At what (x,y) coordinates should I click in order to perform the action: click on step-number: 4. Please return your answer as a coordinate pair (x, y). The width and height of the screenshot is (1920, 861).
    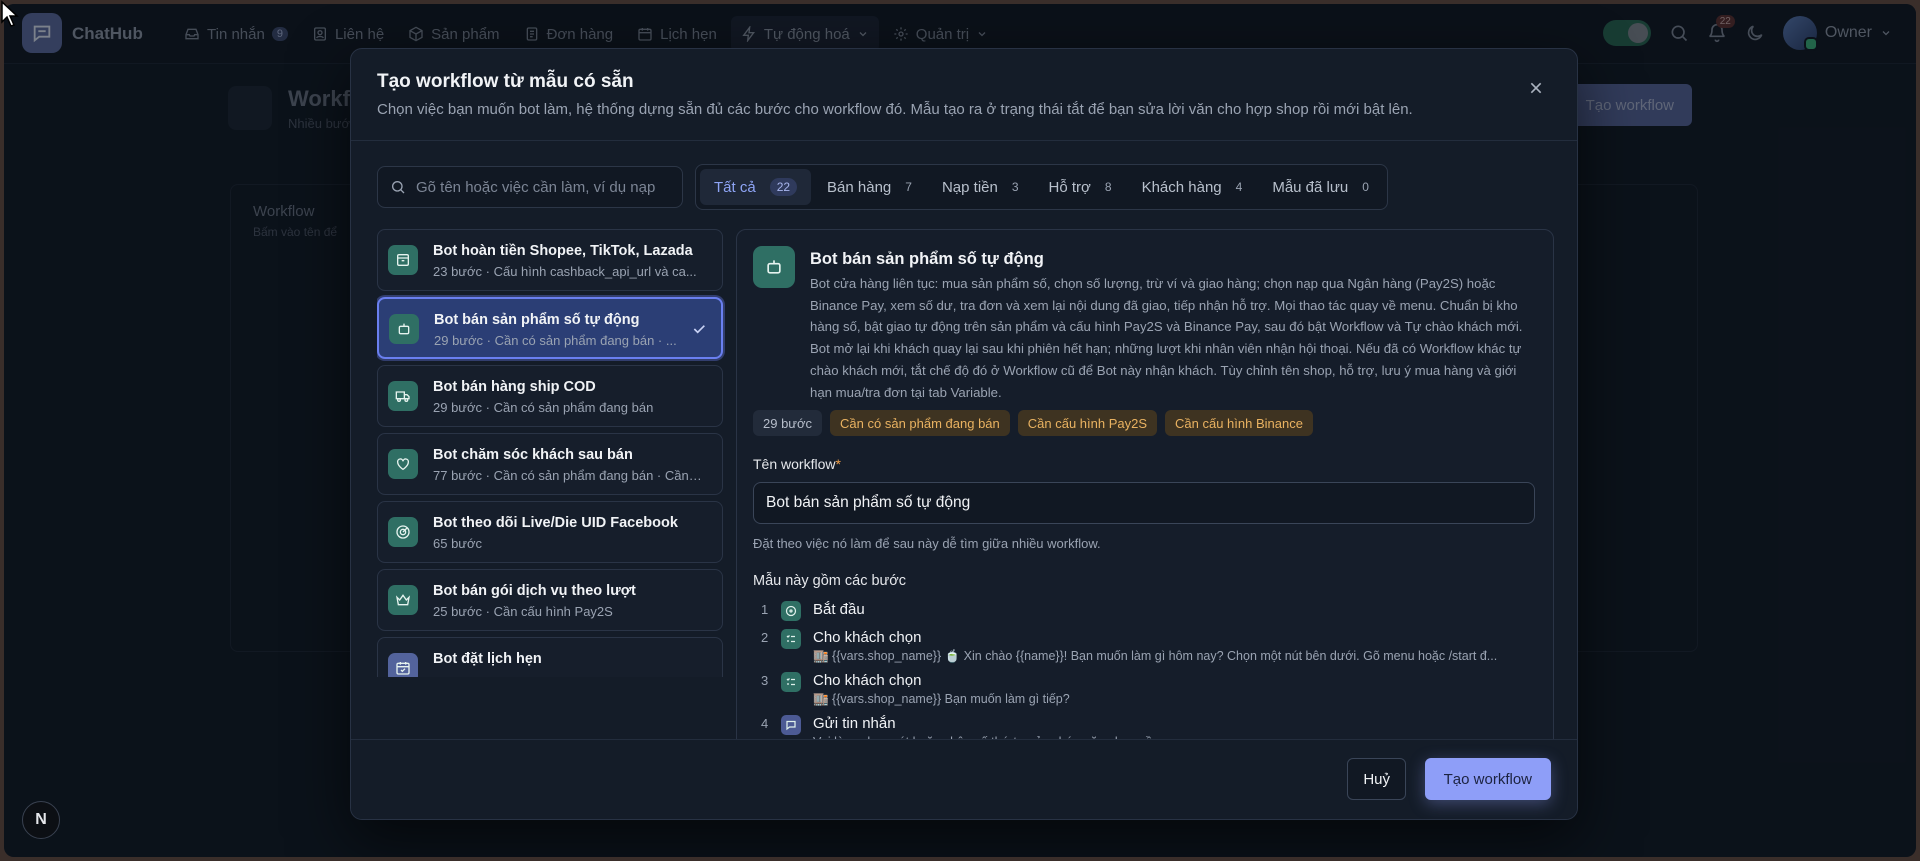
    Looking at the image, I should click on (765, 723).